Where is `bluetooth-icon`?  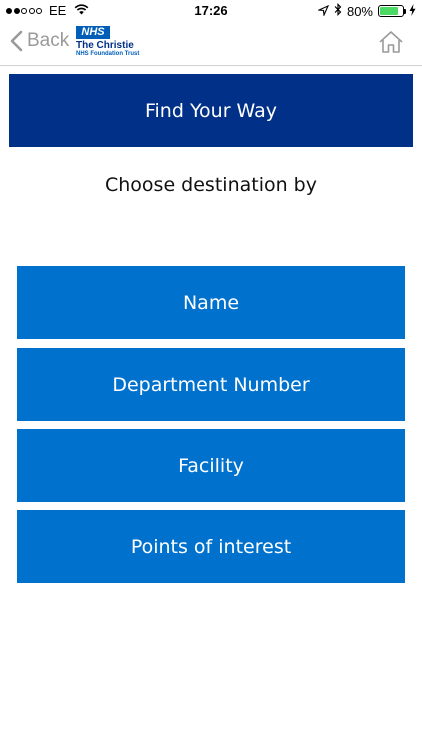
bluetooth-icon is located at coordinates (338, 11).